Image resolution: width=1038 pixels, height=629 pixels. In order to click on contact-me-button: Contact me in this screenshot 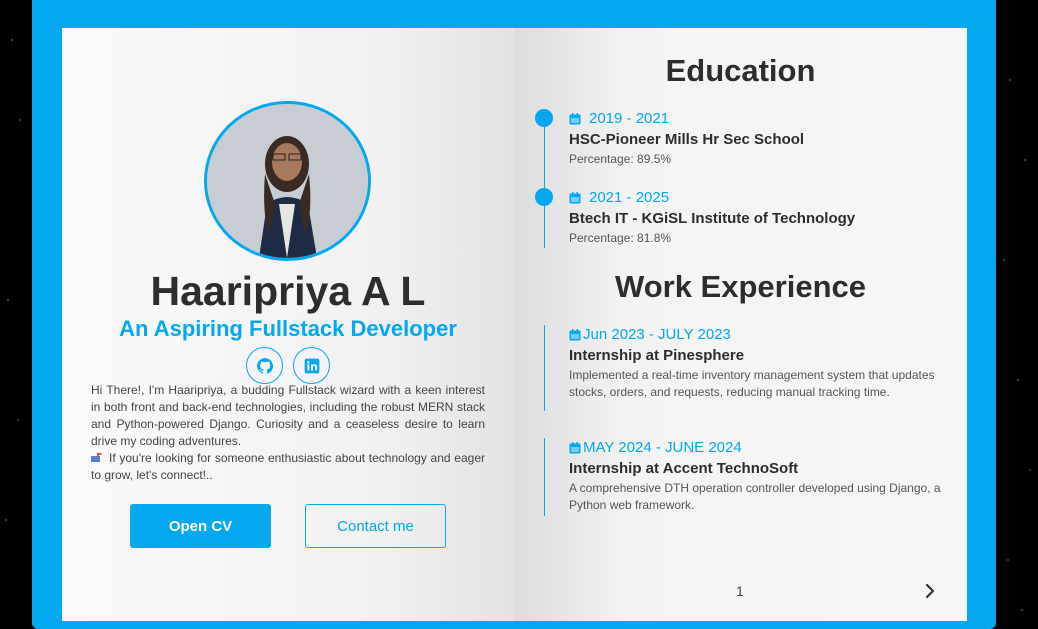, I will do `click(375, 526)`.